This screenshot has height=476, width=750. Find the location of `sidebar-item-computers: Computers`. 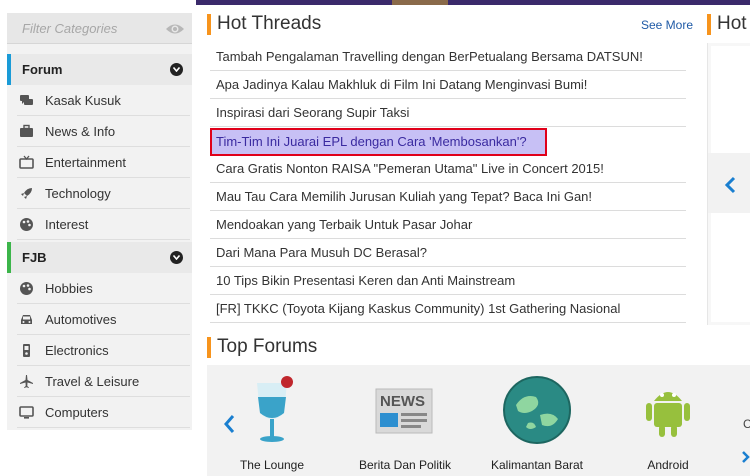

sidebar-item-computers: Computers is located at coordinates (103, 412).